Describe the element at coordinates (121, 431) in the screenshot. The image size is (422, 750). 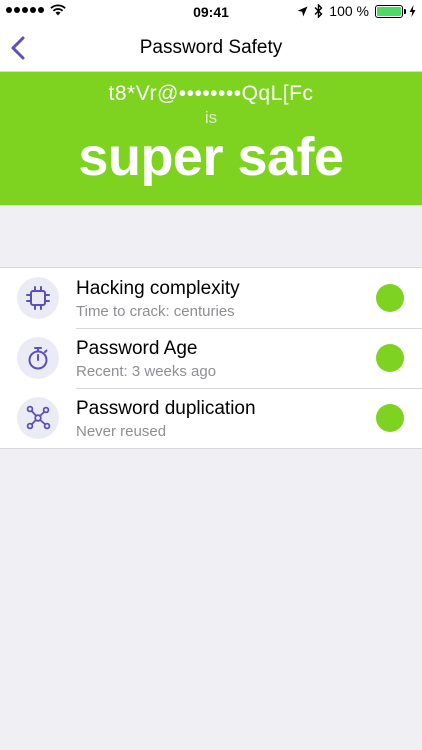
I see `list-item-subtitle: Never reused` at that location.